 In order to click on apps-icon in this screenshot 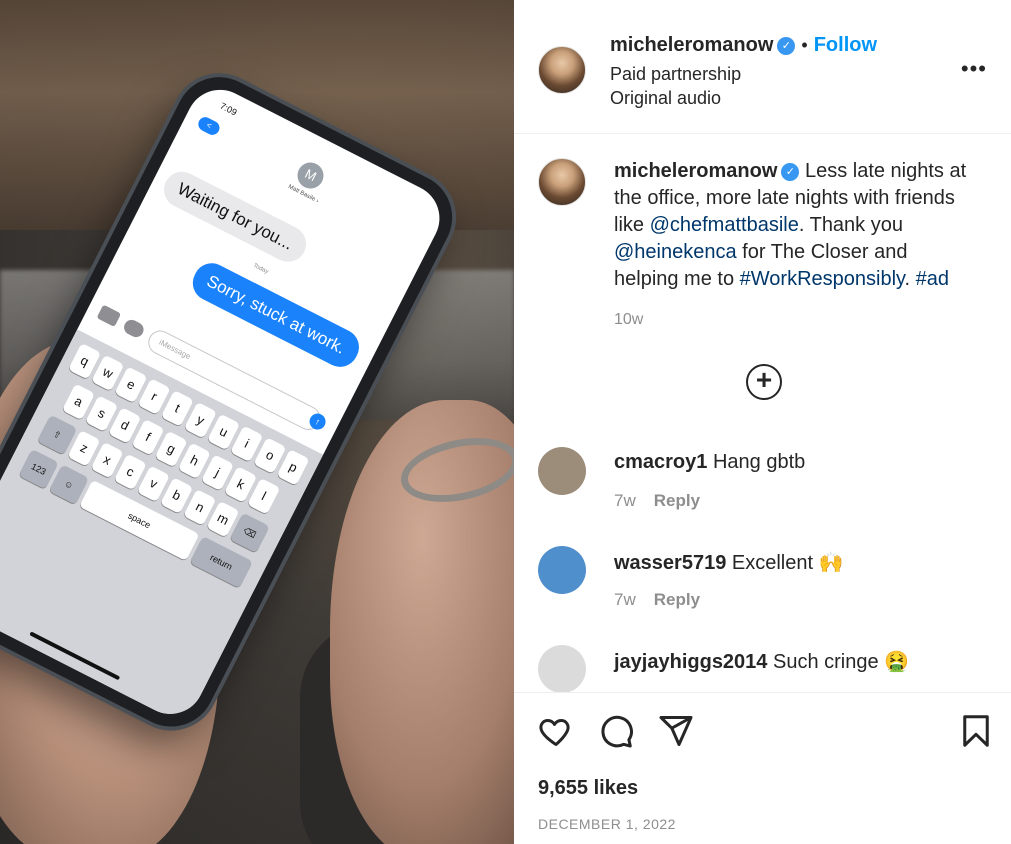, I will do `click(134, 328)`.